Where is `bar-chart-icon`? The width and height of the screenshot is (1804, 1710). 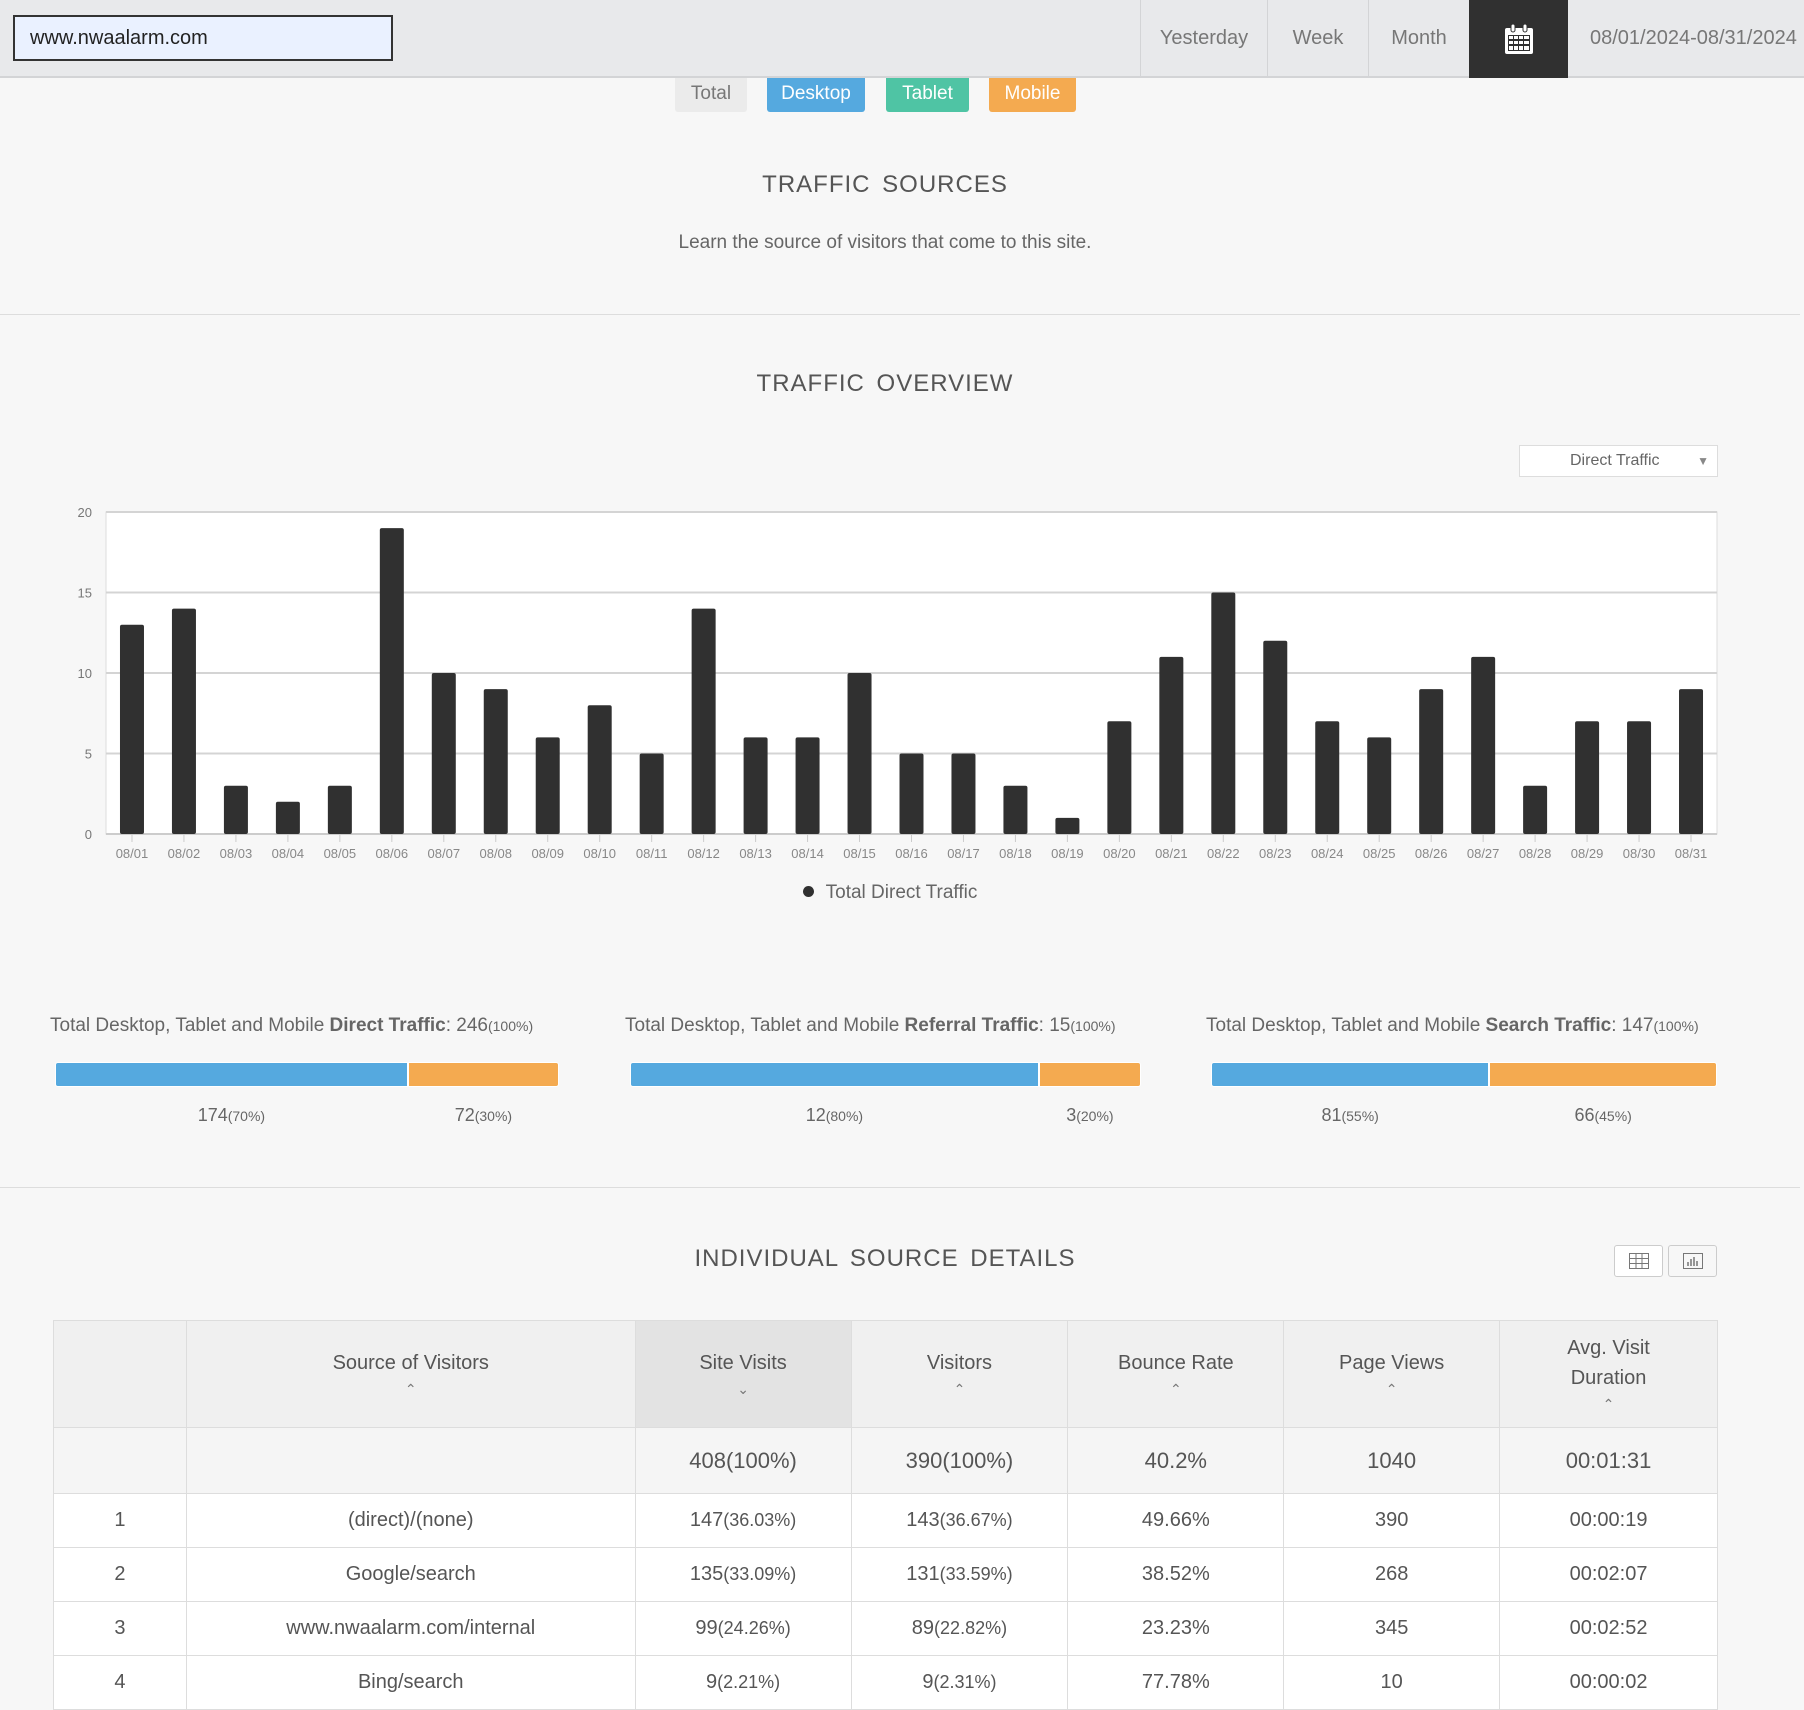 bar-chart-icon is located at coordinates (1692, 1261).